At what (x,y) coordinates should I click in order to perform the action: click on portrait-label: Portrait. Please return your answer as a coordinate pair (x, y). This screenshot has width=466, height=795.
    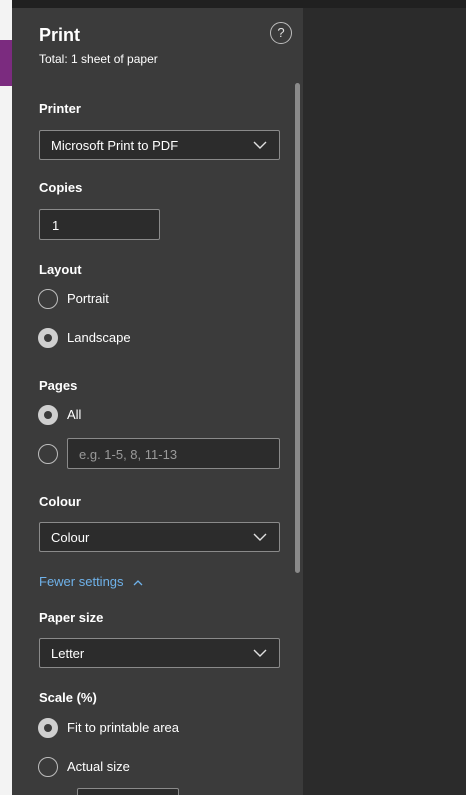
    Looking at the image, I should click on (88, 298).